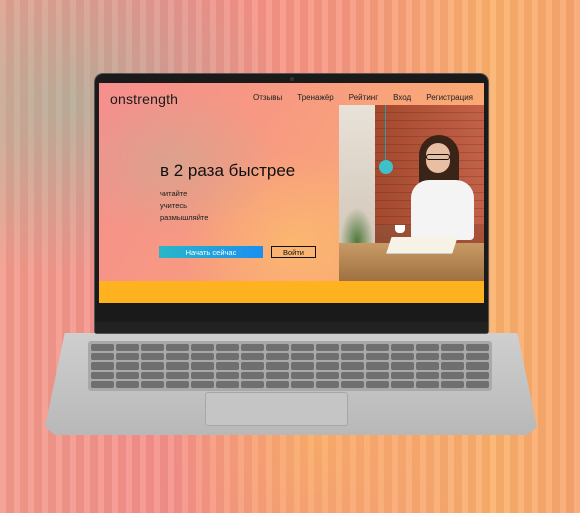 This screenshot has height=513, width=580. I want to click on cup-icon, so click(400, 229).